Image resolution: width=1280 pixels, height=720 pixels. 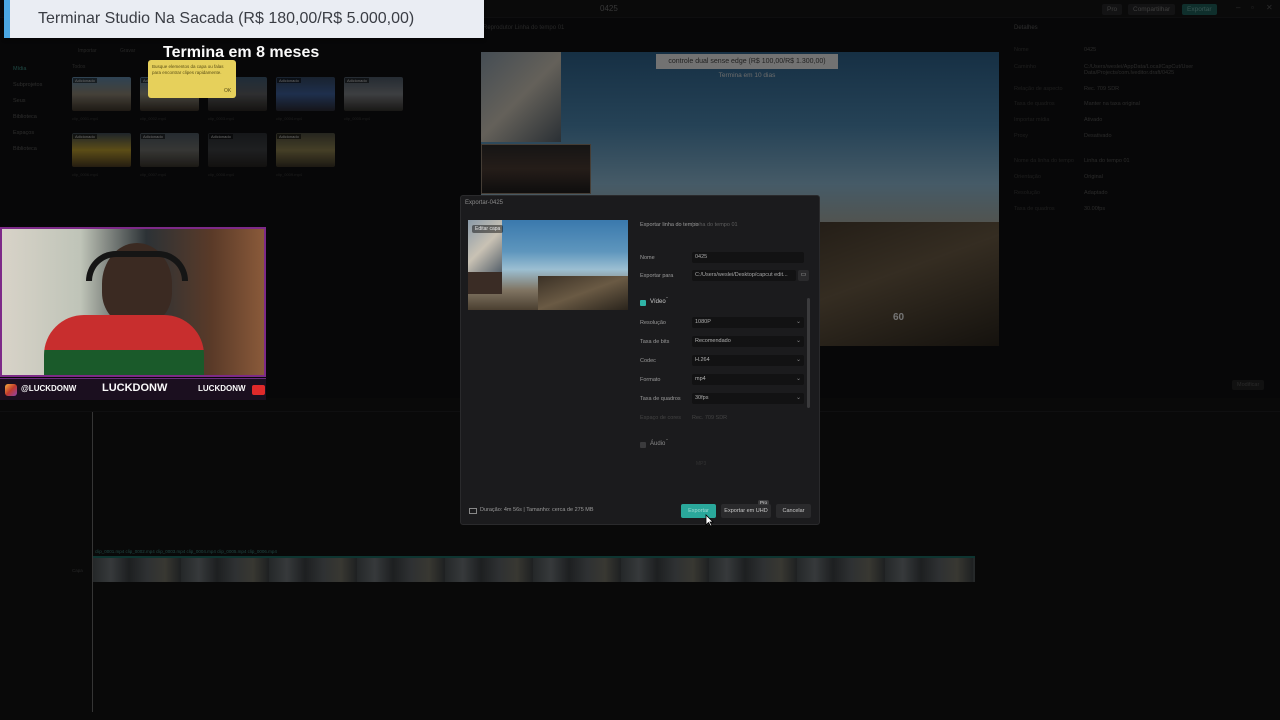 What do you see at coordinates (748, 322) in the screenshot?
I see `resolution-select: 1080P ⌄` at bounding box center [748, 322].